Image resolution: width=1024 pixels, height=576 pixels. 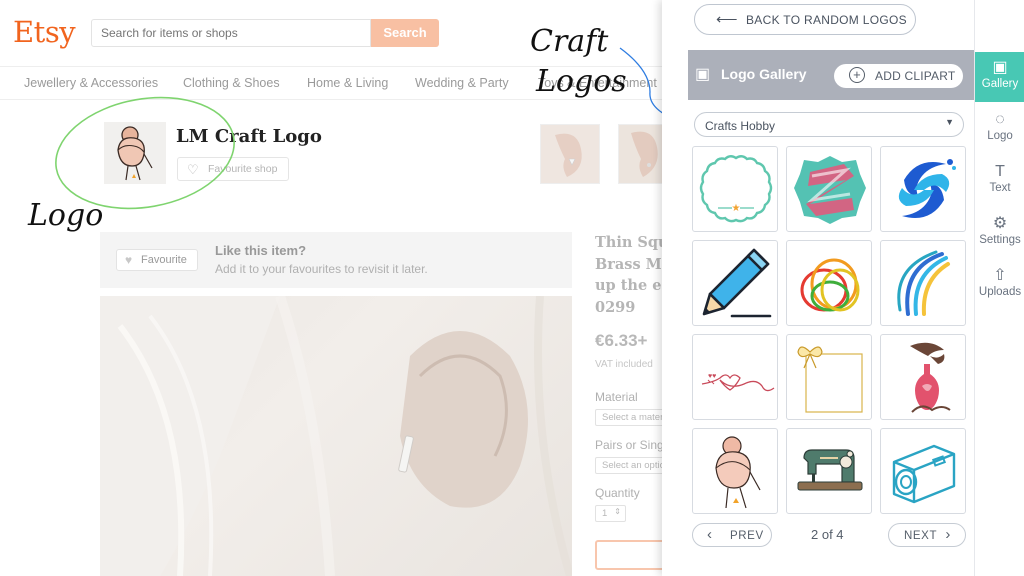 What do you see at coordinates (949, 122) in the screenshot?
I see `caret-down-icon: ▼` at bounding box center [949, 122].